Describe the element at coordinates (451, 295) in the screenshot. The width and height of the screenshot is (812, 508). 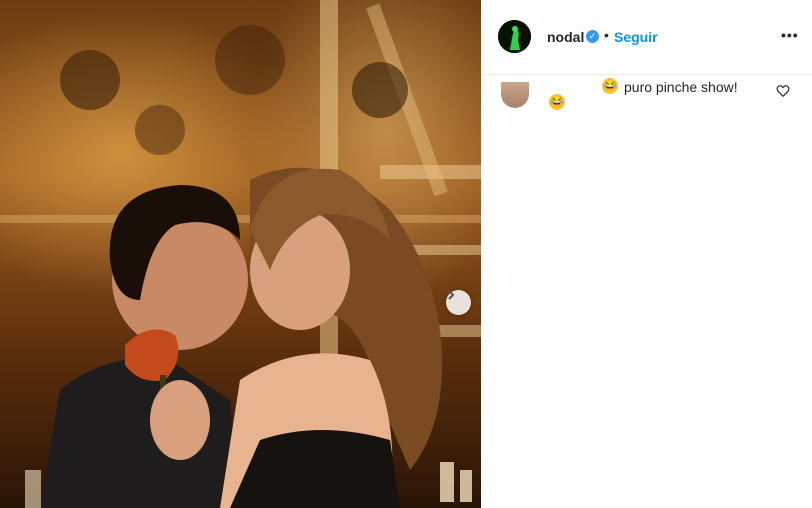
I see `chevron-right-icon` at that location.